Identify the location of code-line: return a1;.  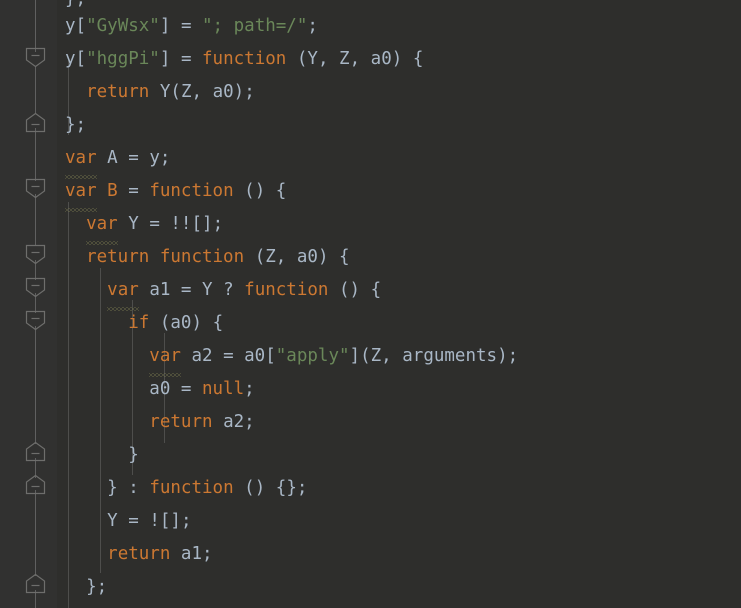
(138, 554).